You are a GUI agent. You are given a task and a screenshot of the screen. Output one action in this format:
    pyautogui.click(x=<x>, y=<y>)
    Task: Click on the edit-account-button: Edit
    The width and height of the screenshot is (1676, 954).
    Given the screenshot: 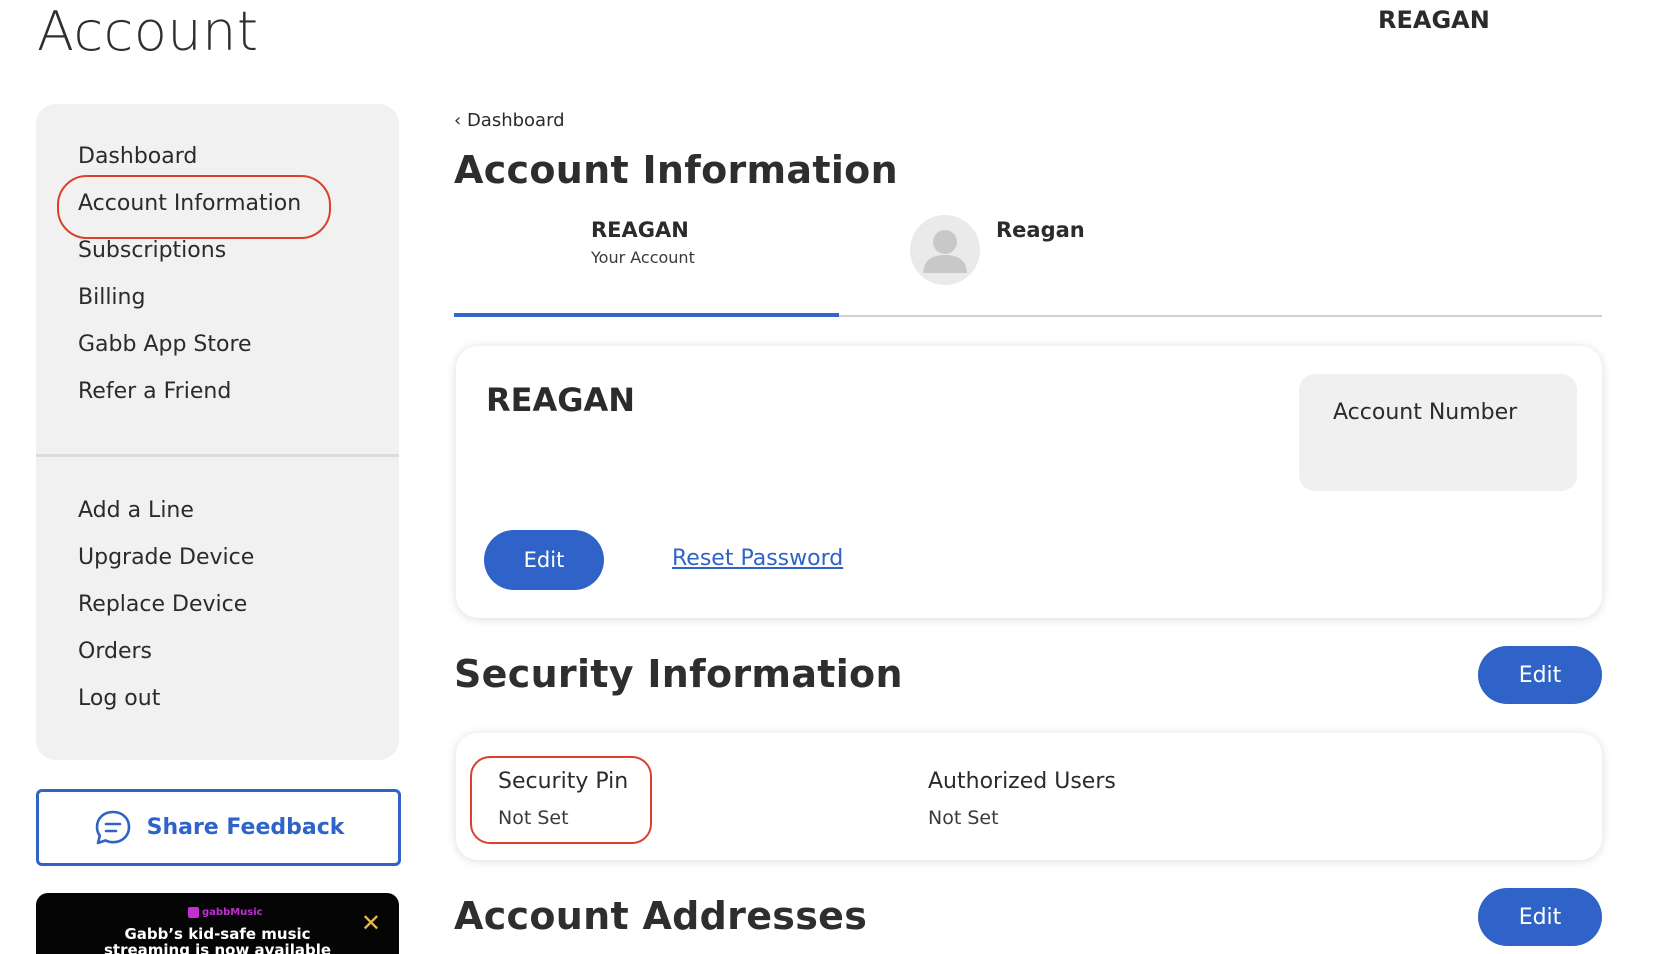 What is the action you would take?
    pyautogui.click(x=544, y=560)
    